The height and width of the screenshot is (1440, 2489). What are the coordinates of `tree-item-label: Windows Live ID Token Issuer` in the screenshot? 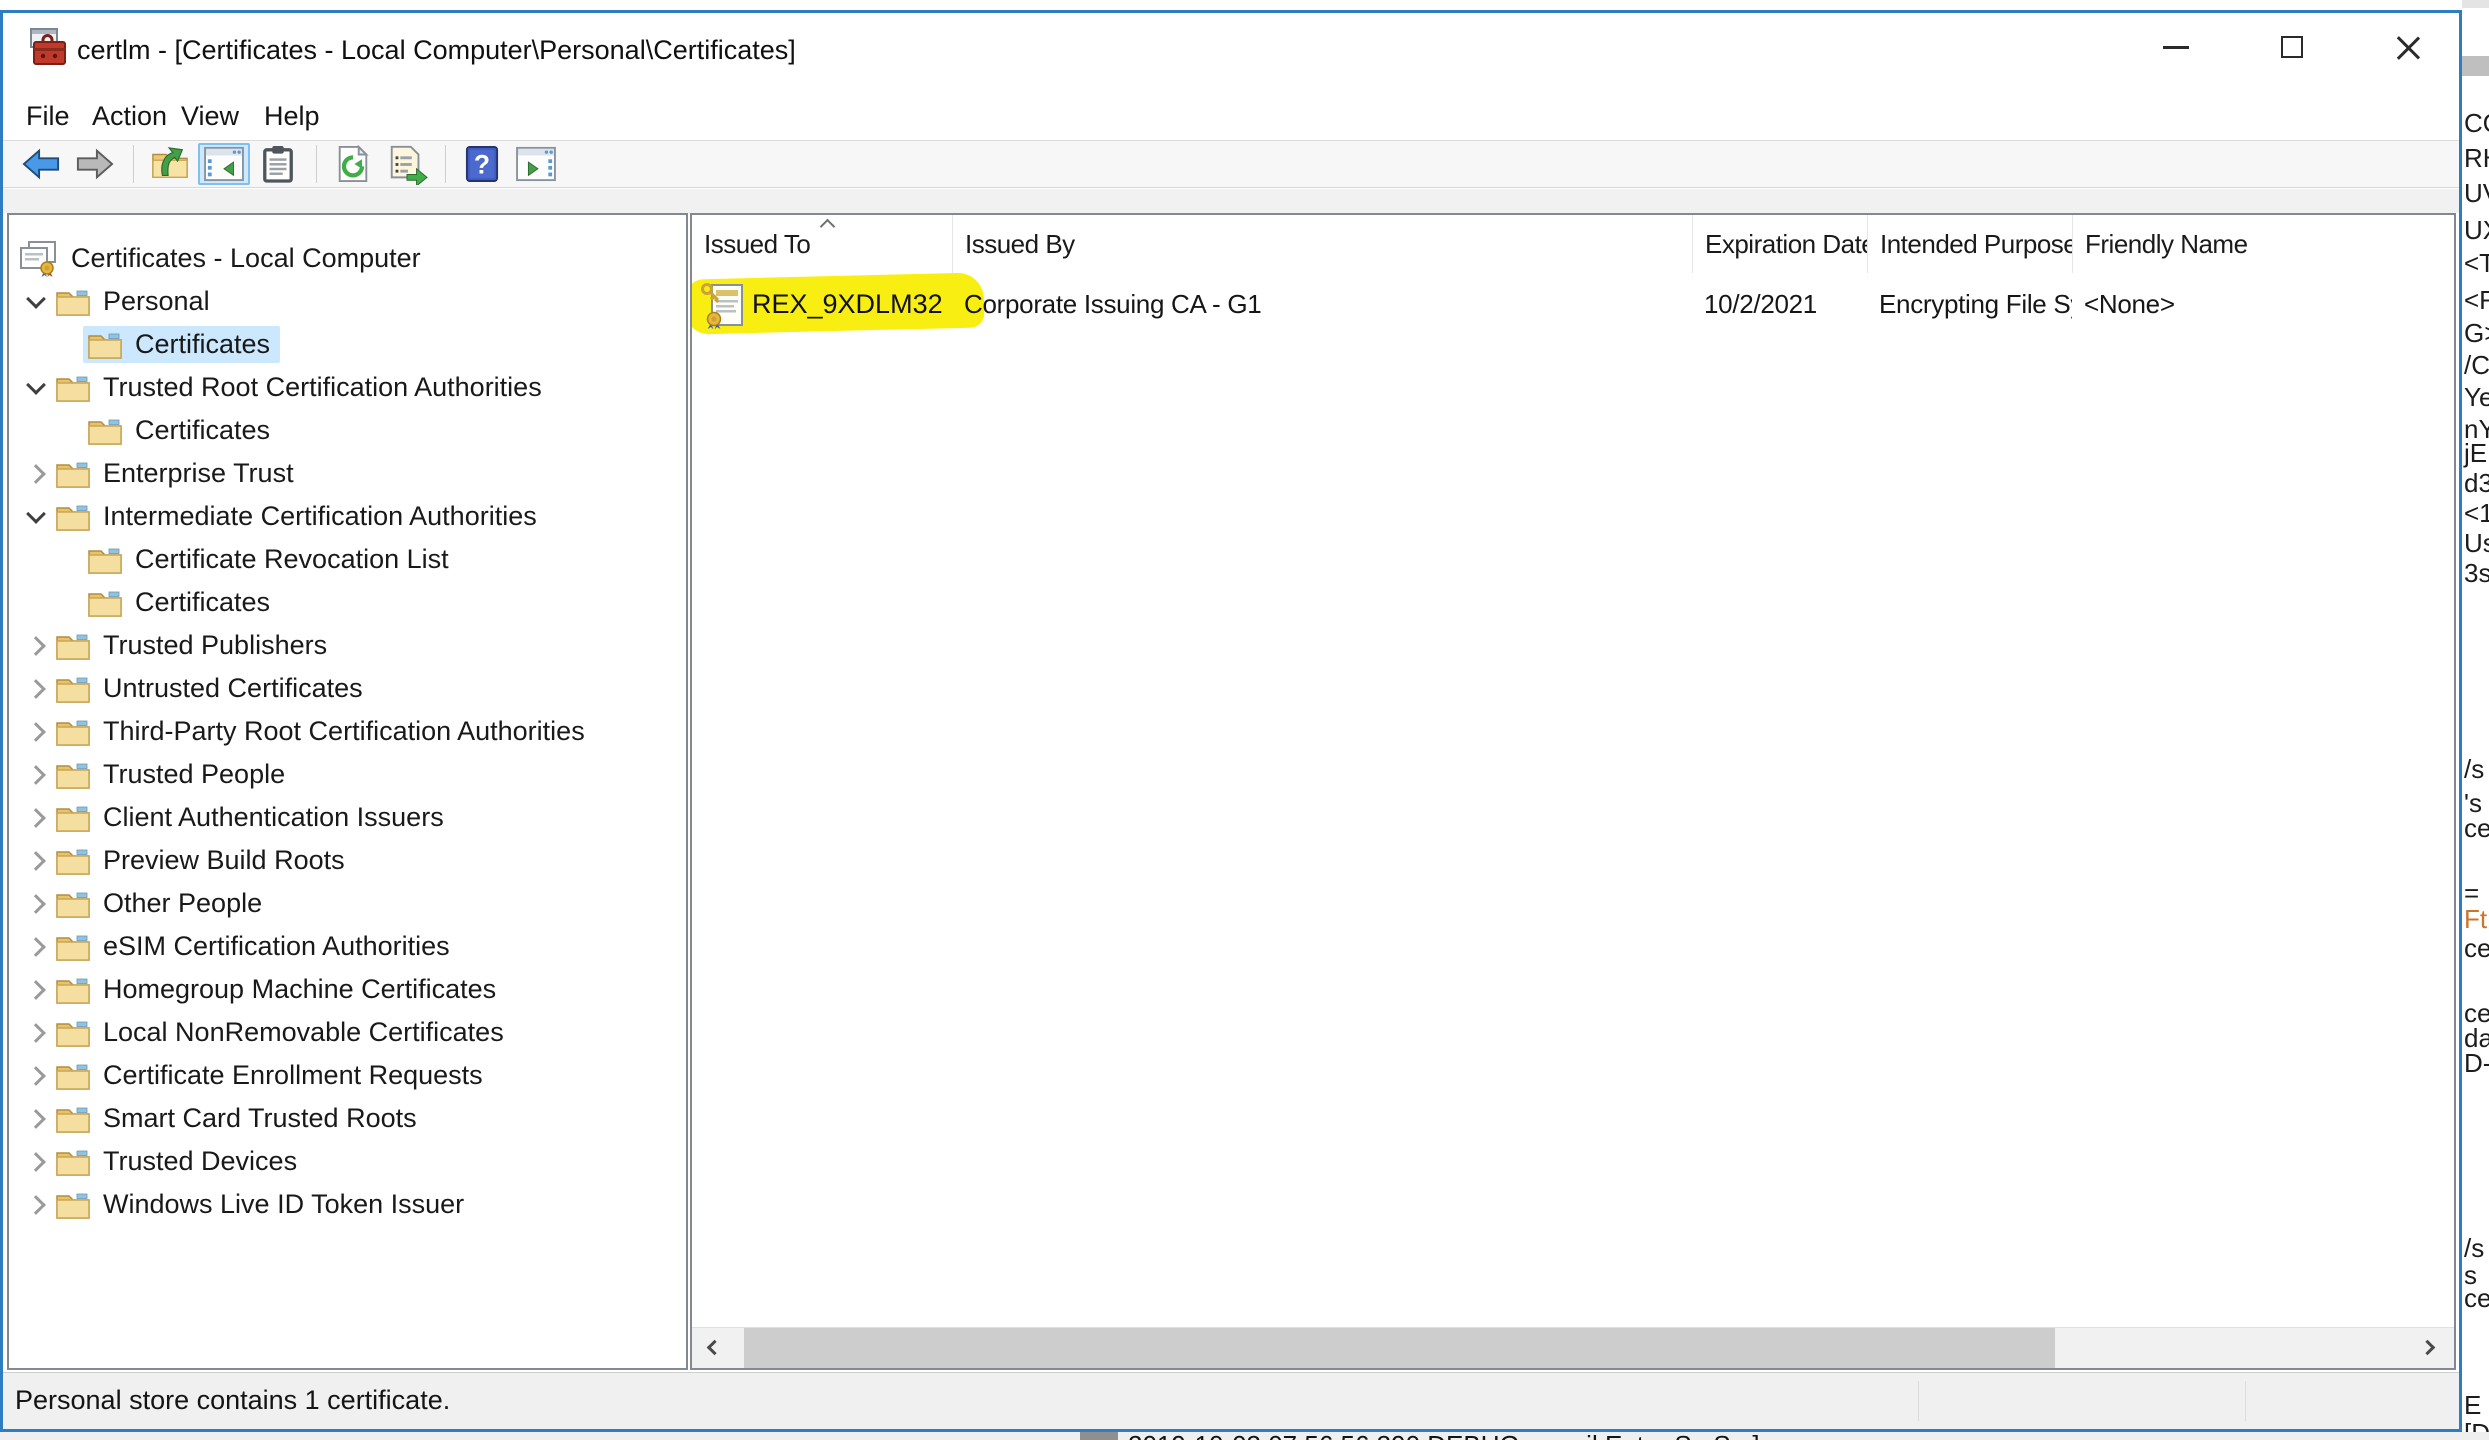 It's located at (284, 1204).